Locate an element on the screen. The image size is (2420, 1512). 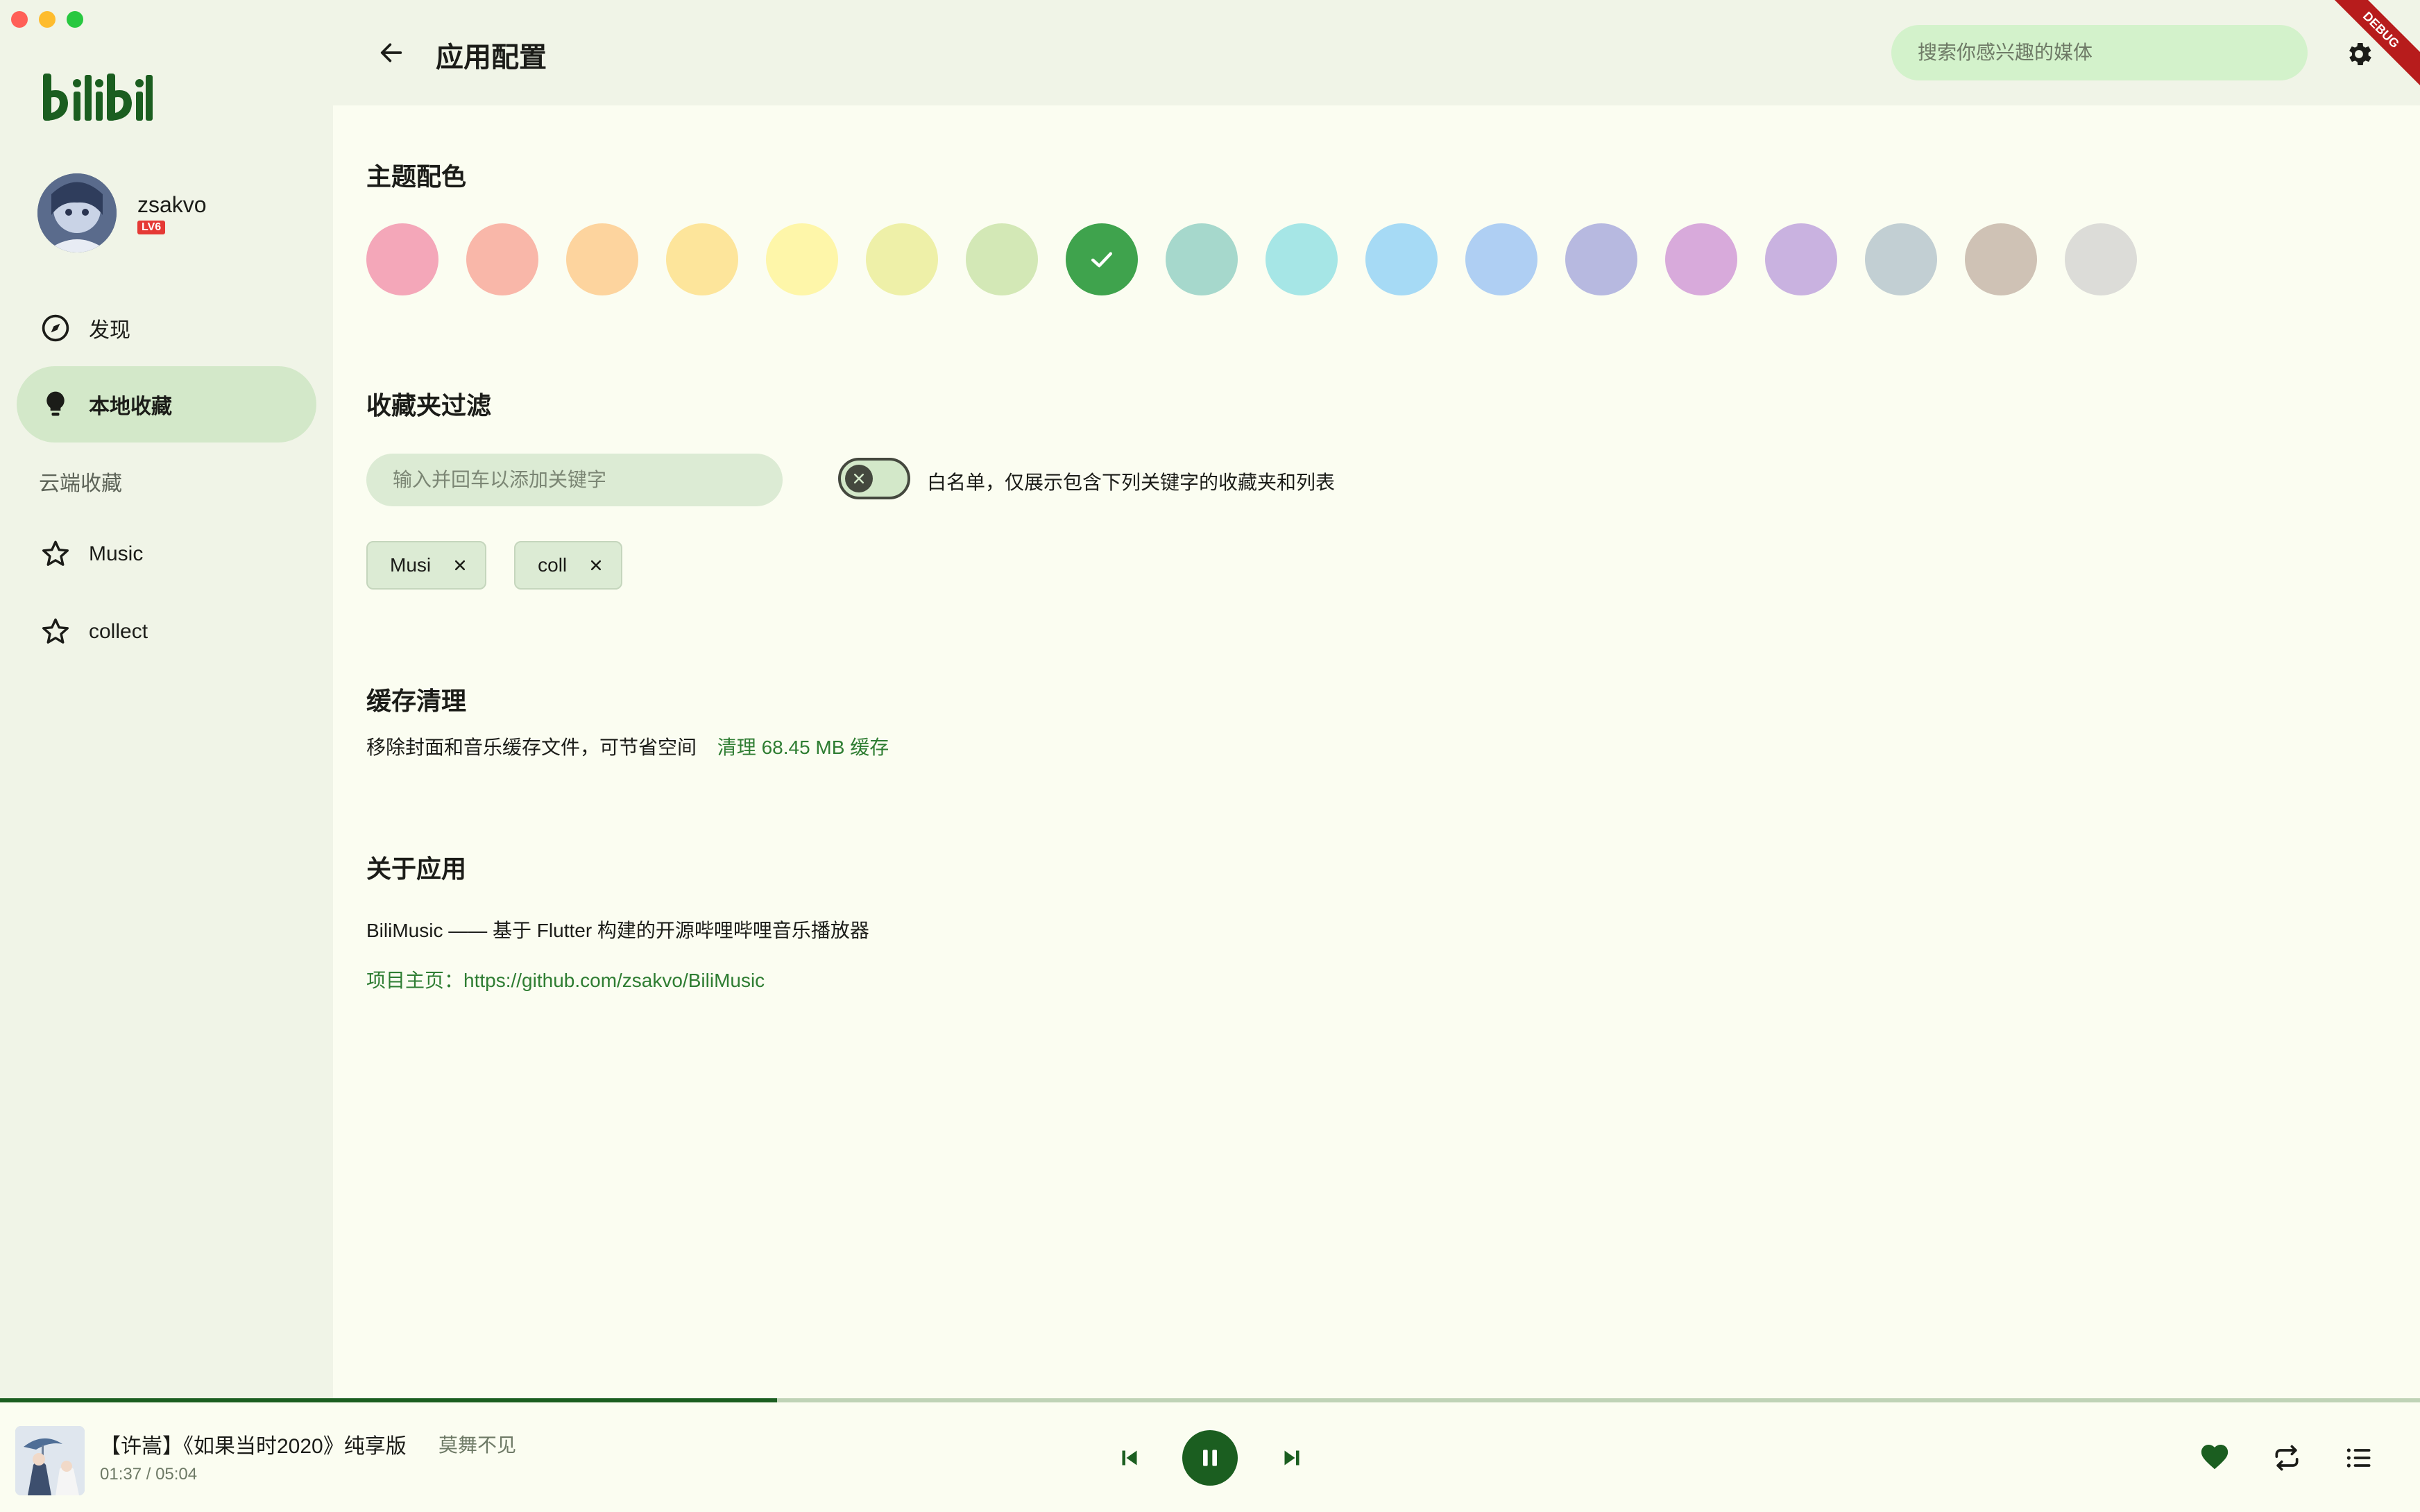
avatar is located at coordinates (77, 213).